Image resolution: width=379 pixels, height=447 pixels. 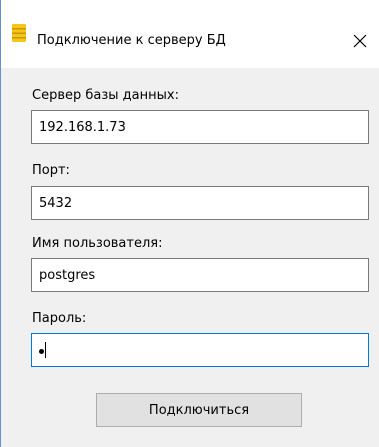 I want to click on connect-button: Подключиться, so click(x=199, y=410).